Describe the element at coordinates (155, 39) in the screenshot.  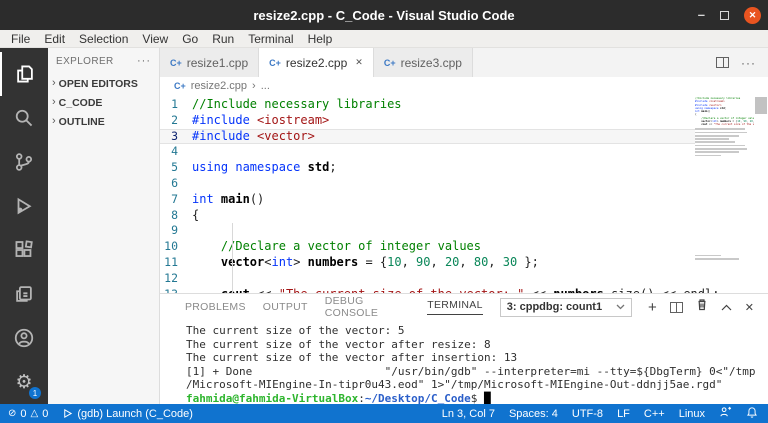
I see `menu-item-view: View` at that location.